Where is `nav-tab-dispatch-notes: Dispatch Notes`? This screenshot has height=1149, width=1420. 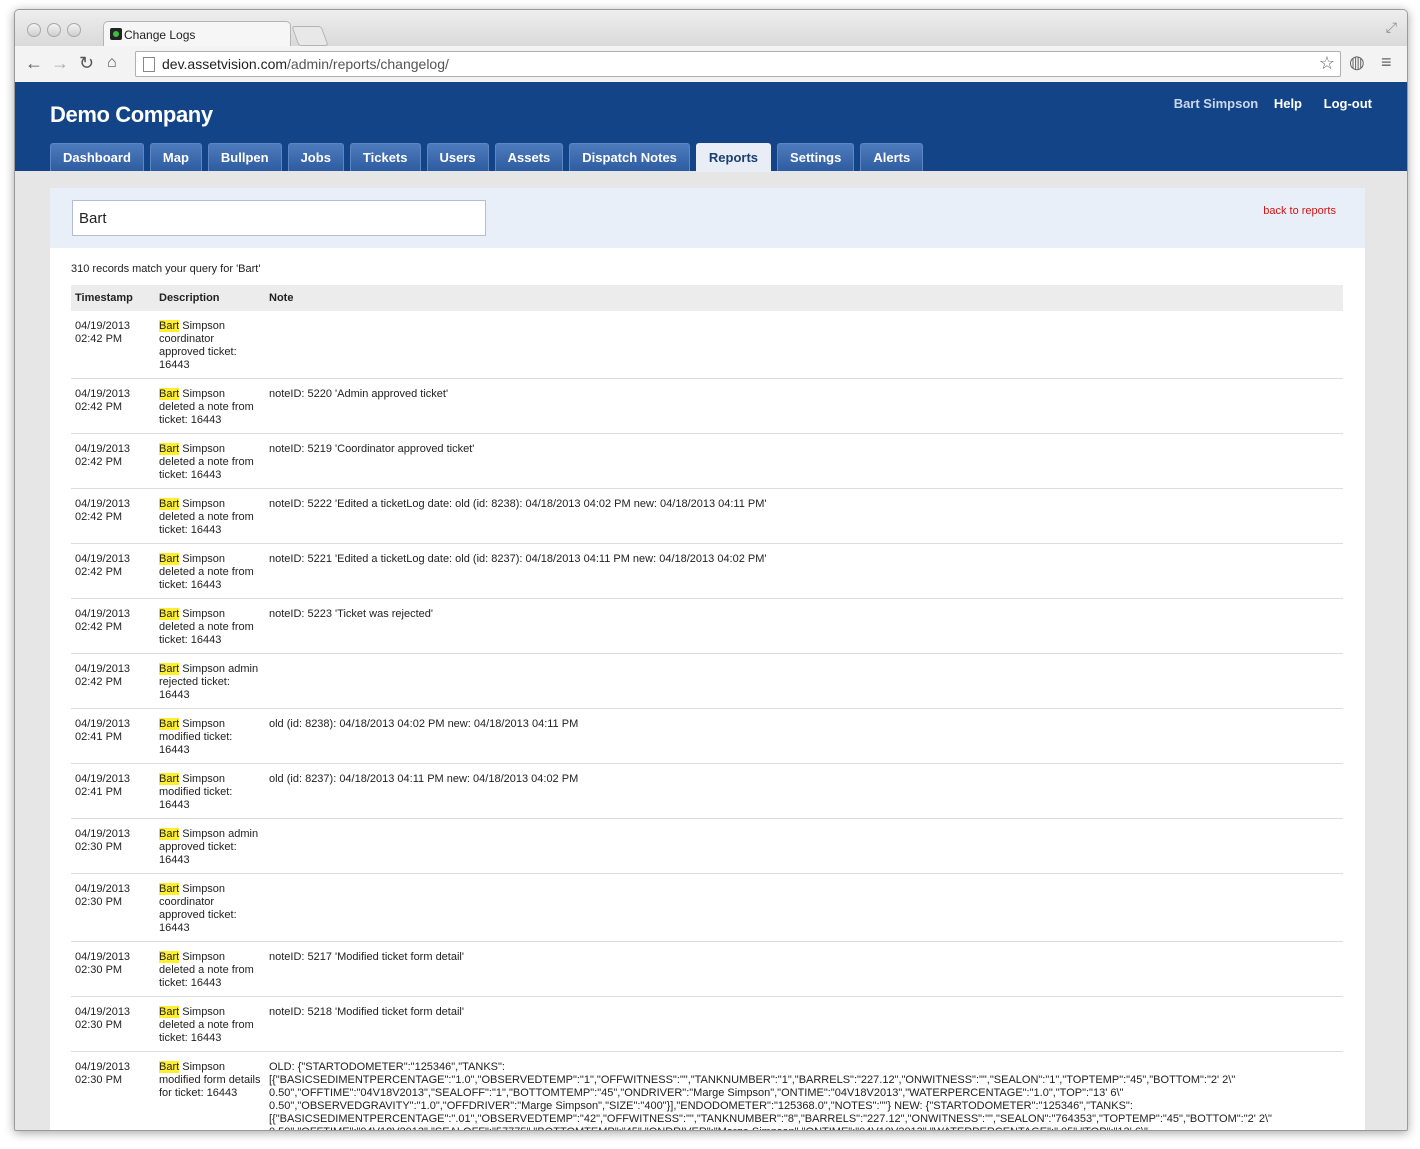
nav-tab-dispatch-notes: Dispatch Notes is located at coordinates (629, 157).